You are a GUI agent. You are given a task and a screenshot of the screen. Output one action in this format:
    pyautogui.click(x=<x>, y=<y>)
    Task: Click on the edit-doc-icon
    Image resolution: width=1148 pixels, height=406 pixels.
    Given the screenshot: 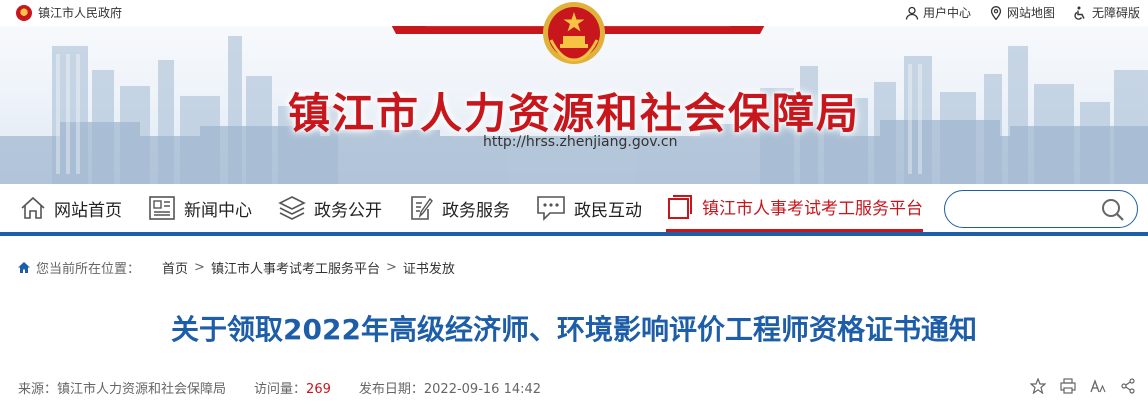 What is the action you would take?
    pyautogui.click(x=422, y=208)
    